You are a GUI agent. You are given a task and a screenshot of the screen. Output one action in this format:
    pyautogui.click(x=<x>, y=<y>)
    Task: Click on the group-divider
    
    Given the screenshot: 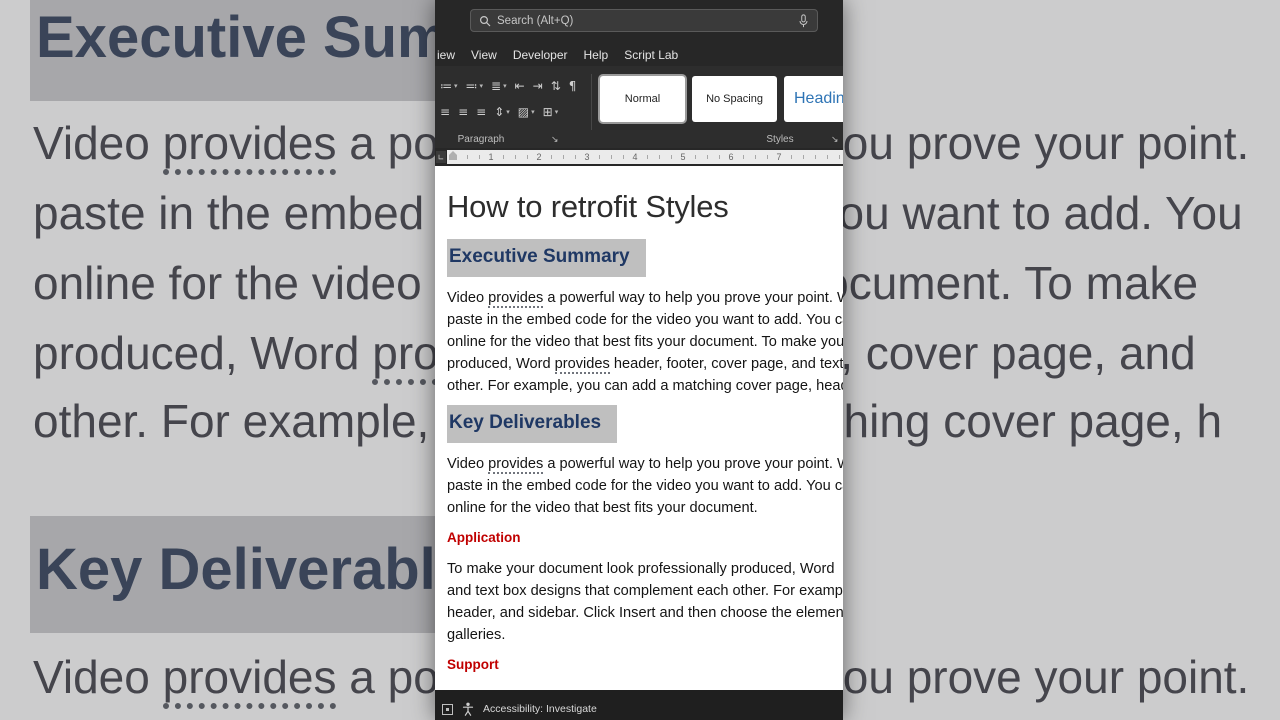 What is the action you would take?
    pyautogui.click(x=591, y=102)
    